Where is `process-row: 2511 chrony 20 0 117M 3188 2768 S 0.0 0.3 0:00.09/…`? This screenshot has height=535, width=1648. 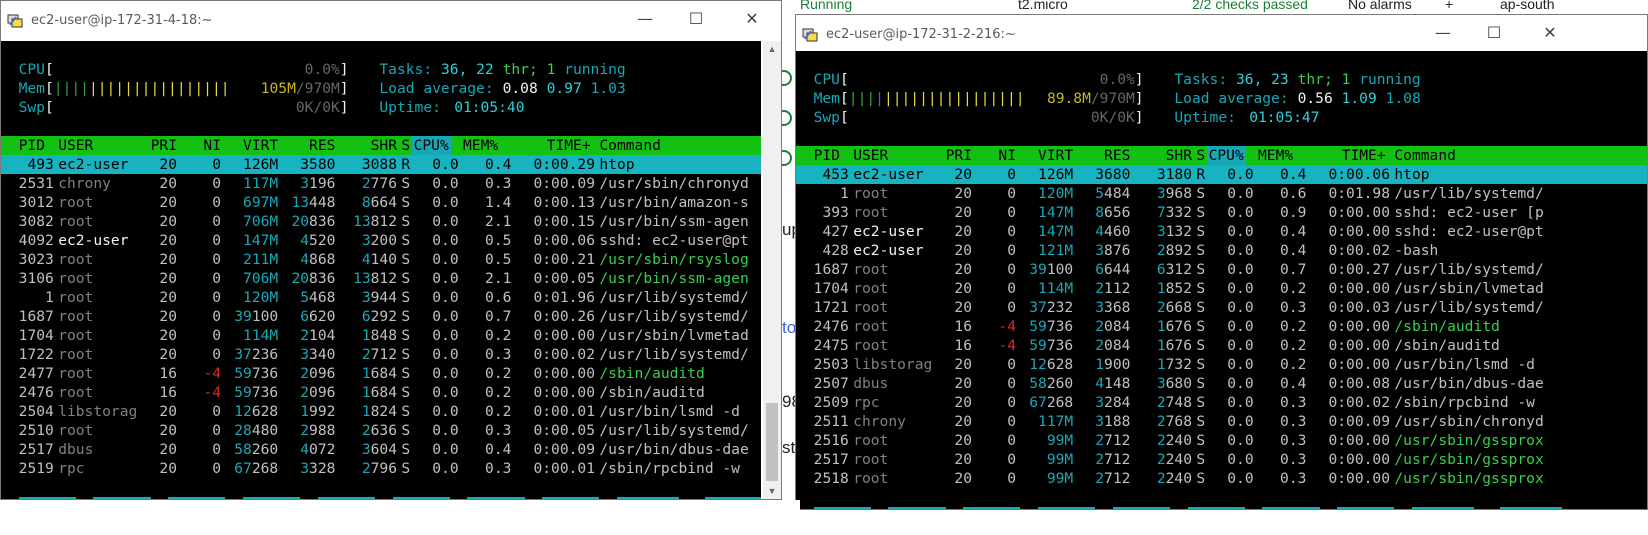 process-row: 2511 chrony 20 0 117M 3188 2768 S 0.0 0.3 0:00.09/… is located at coordinates (1221, 421).